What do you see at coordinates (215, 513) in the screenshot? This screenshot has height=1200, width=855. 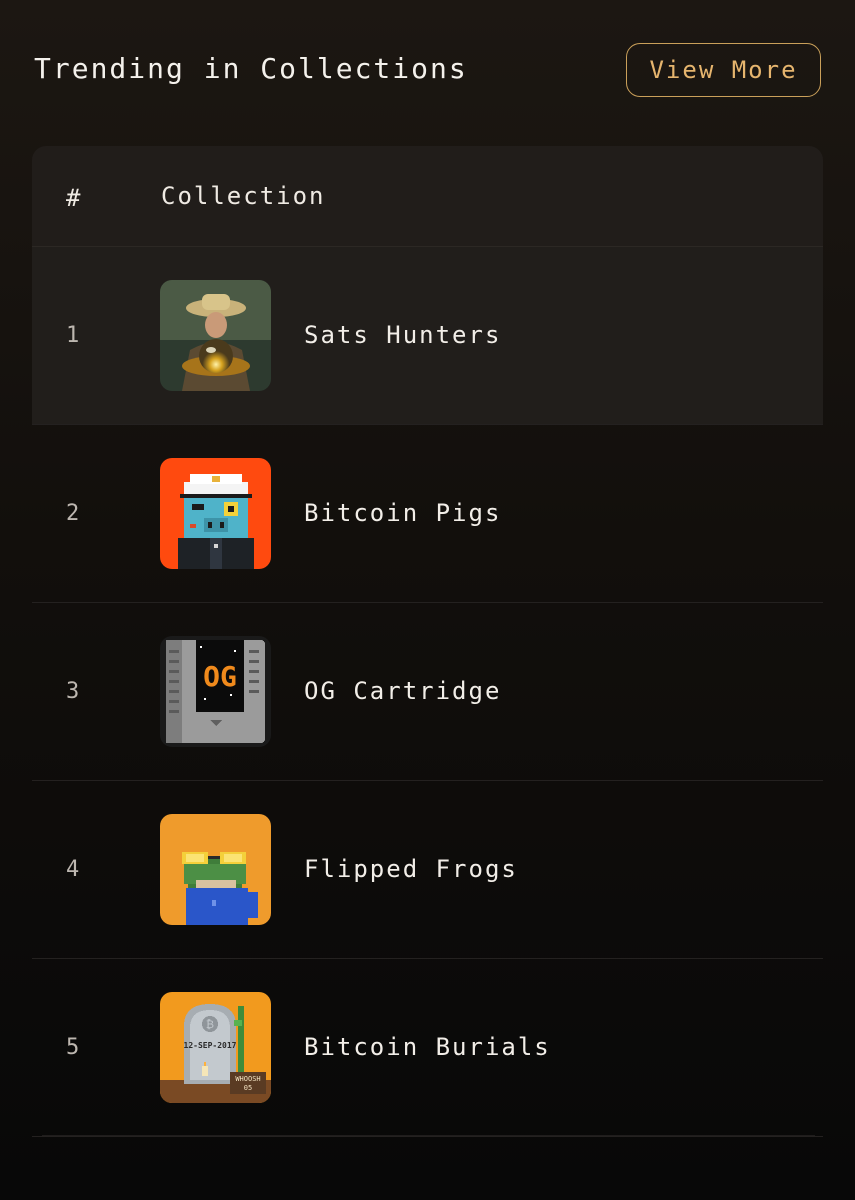 I see `bitcoin-pigs-thumbnail` at bounding box center [215, 513].